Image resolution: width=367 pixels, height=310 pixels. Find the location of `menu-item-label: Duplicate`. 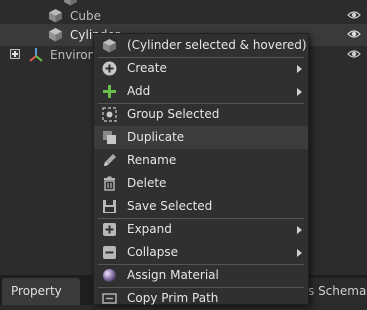

menu-item-label: Duplicate is located at coordinates (156, 137).